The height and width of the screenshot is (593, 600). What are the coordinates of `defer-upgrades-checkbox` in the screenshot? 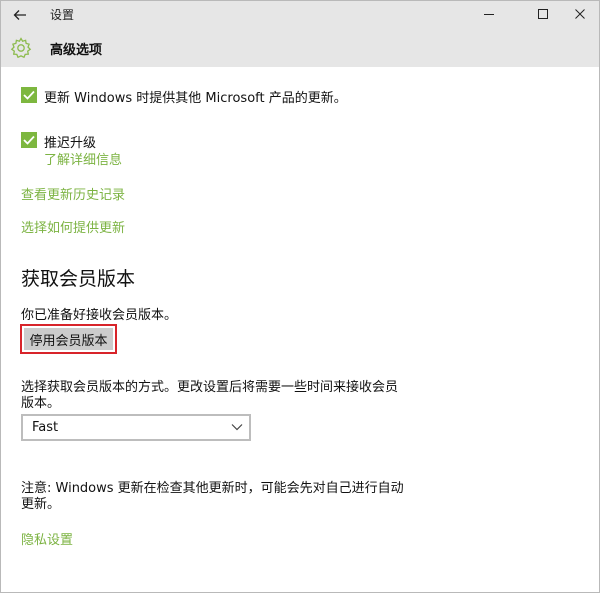 It's located at (29, 140).